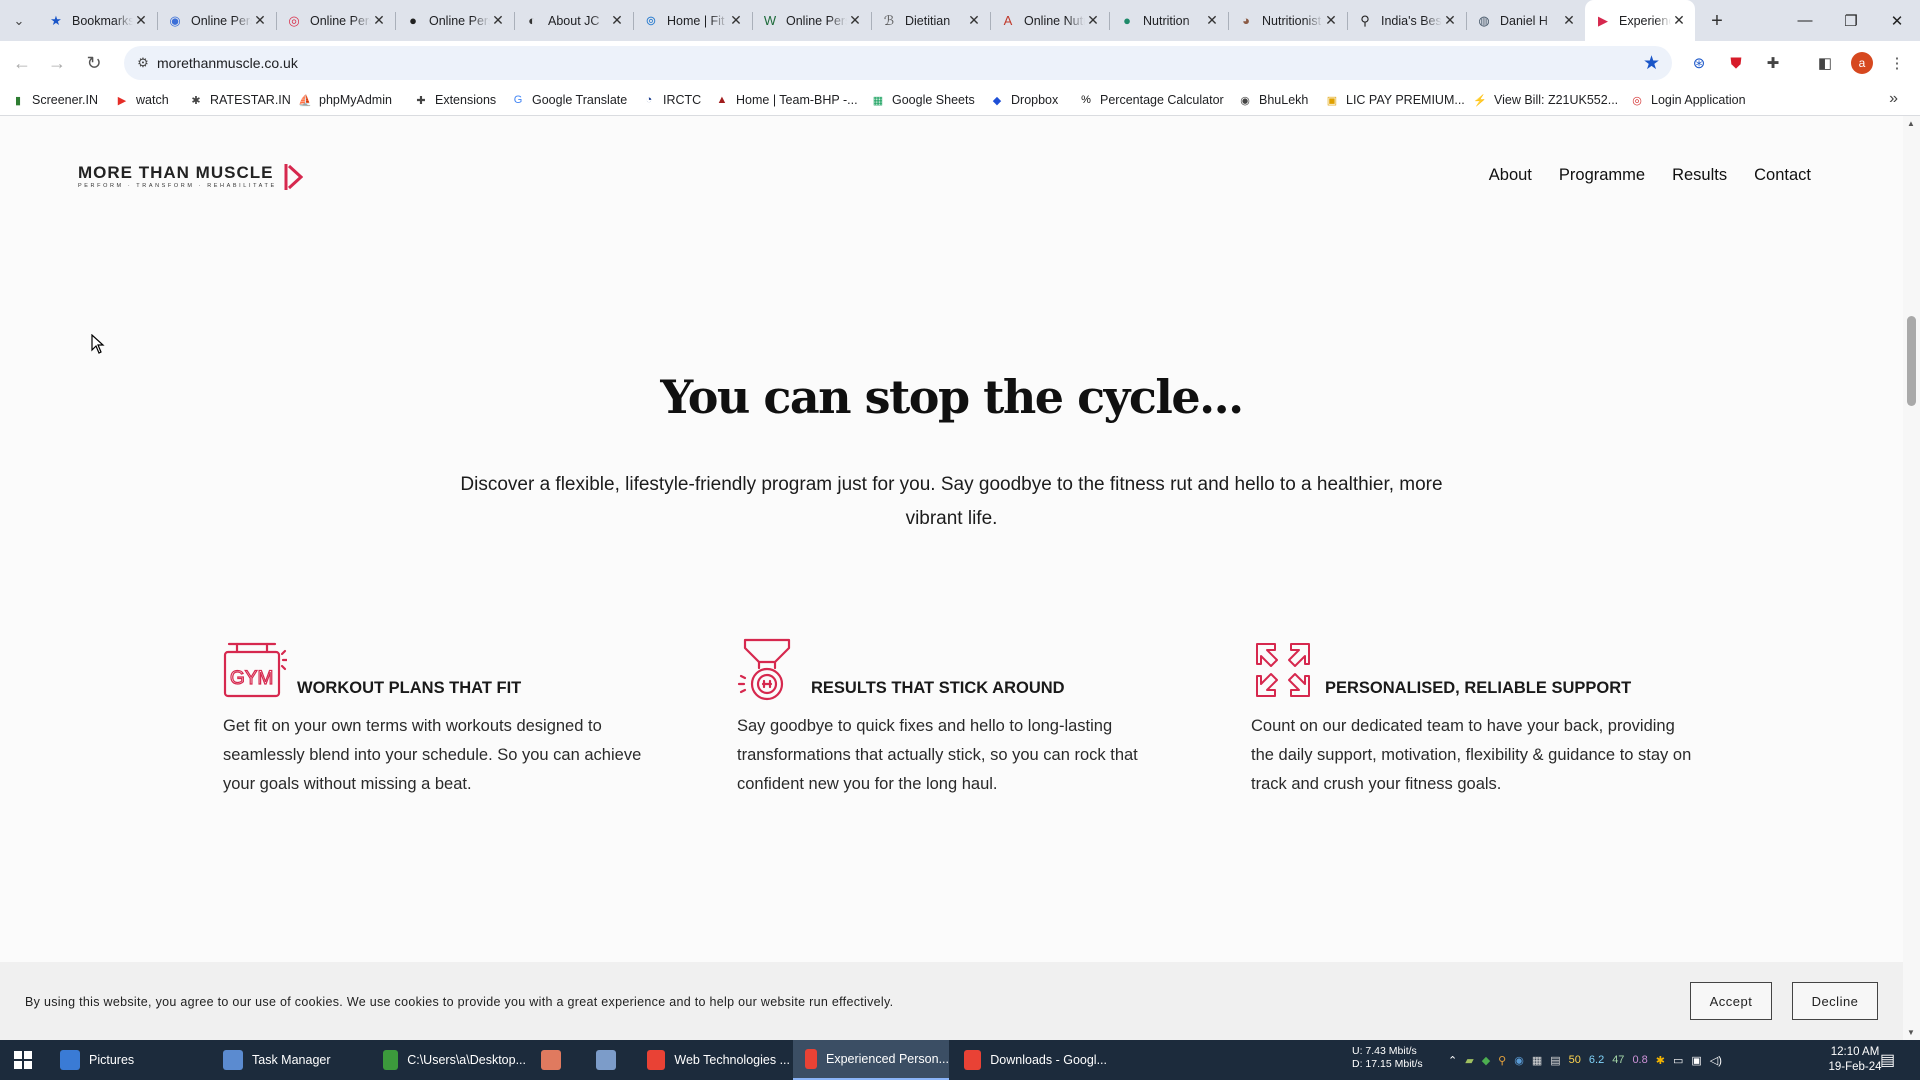  Describe the element at coordinates (1525, 20) in the screenshot. I see `browser-tab: ◍ Daniel H ✕` at that location.